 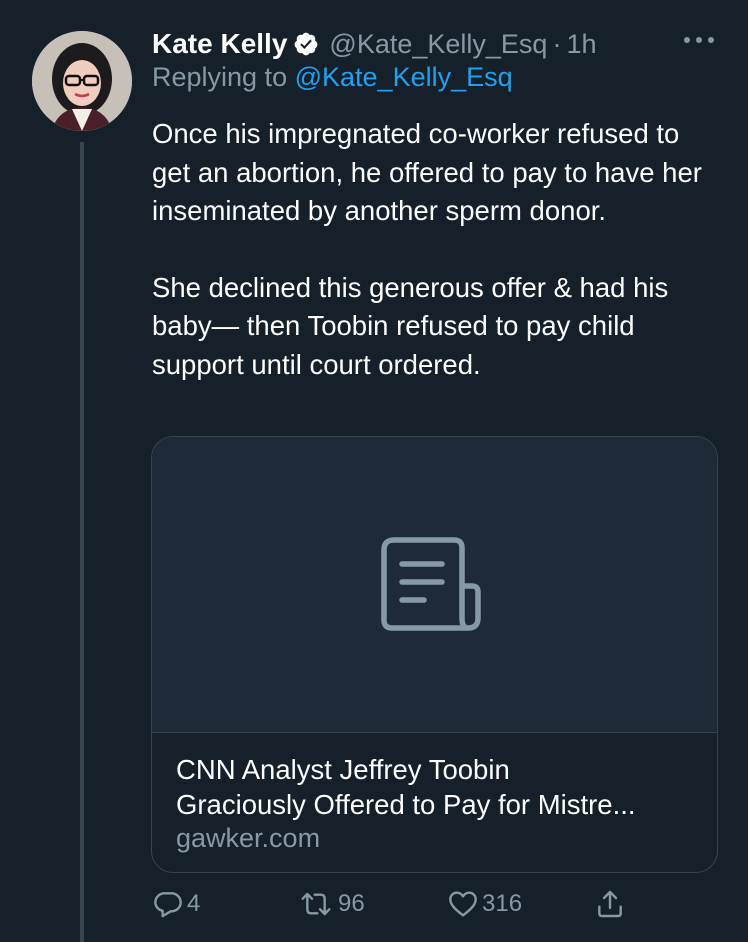 I want to click on replying-to: Replying to @Kate_Kelly_Esq, so click(x=332, y=77).